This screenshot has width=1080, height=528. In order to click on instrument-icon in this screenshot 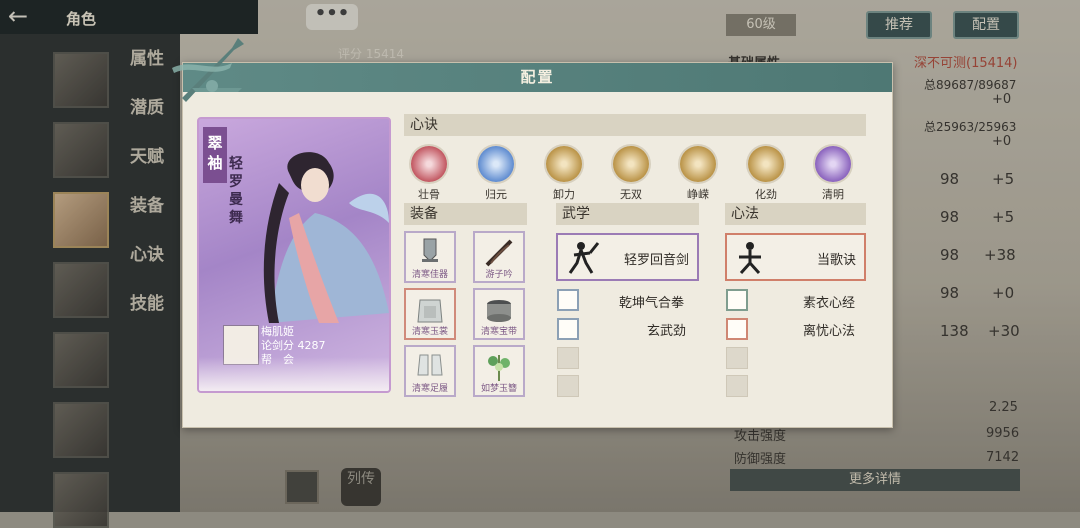, I will do `click(499, 253)`.